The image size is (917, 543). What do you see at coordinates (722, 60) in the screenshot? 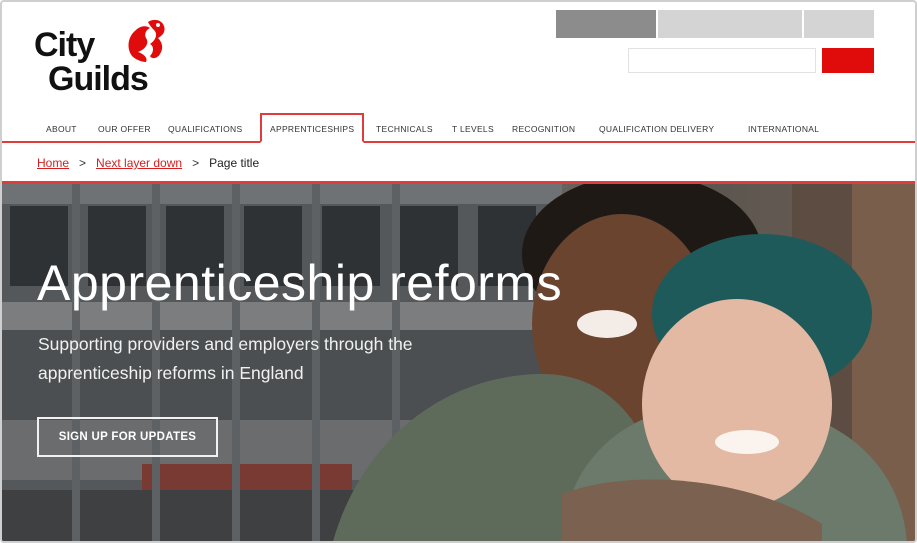
I see `search-input` at bounding box center [722, 60].